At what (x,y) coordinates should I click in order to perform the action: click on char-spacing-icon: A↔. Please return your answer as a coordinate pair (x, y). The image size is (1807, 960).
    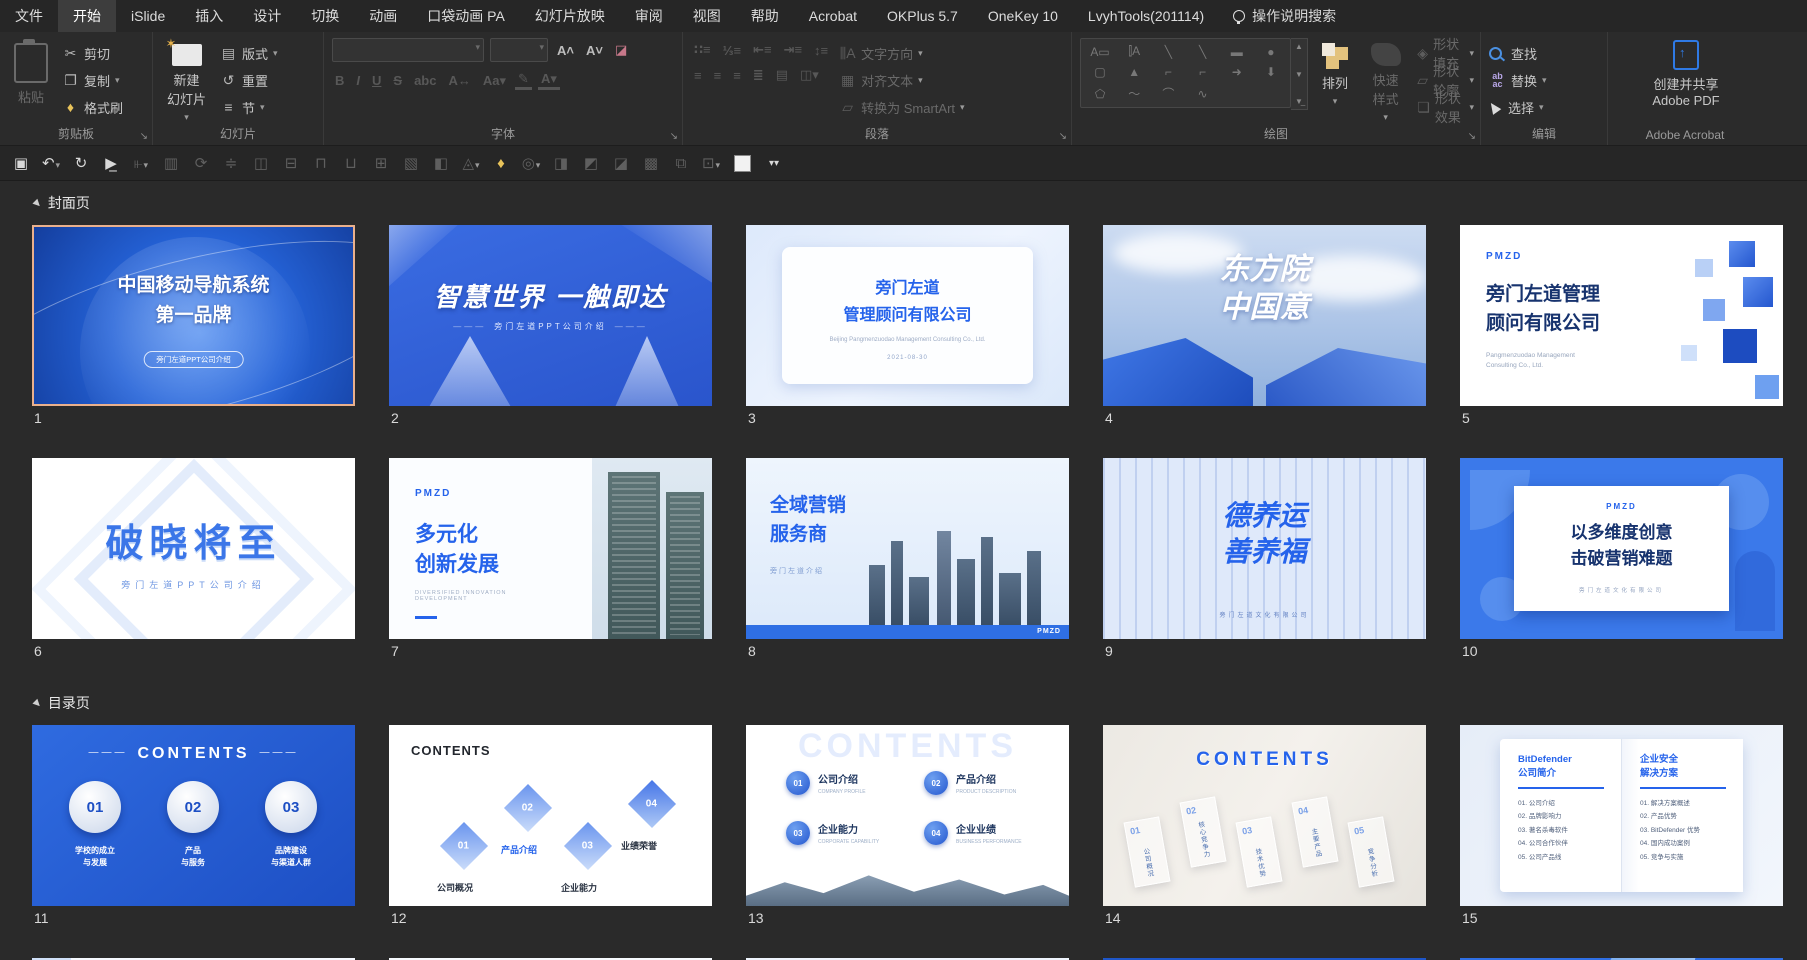
    Looking at the image, I should click on (459, 80).